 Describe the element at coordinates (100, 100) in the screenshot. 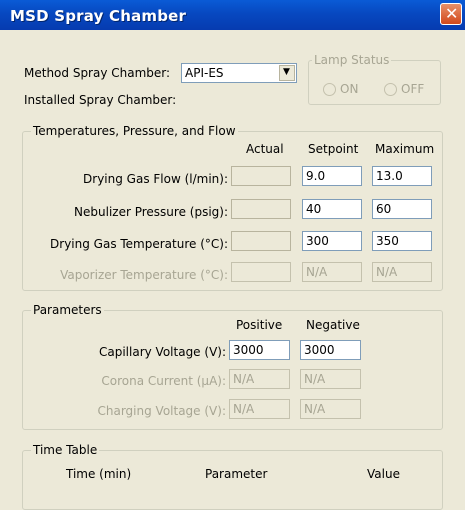

I see `installed-spray-chamber-label: Installed Spray Chamber:` at that location.